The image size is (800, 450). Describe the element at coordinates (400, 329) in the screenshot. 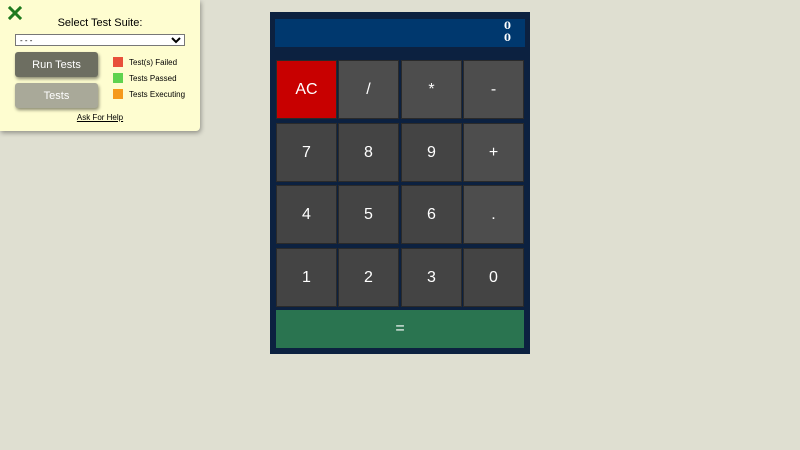

I see `equals-button: =` at that location.